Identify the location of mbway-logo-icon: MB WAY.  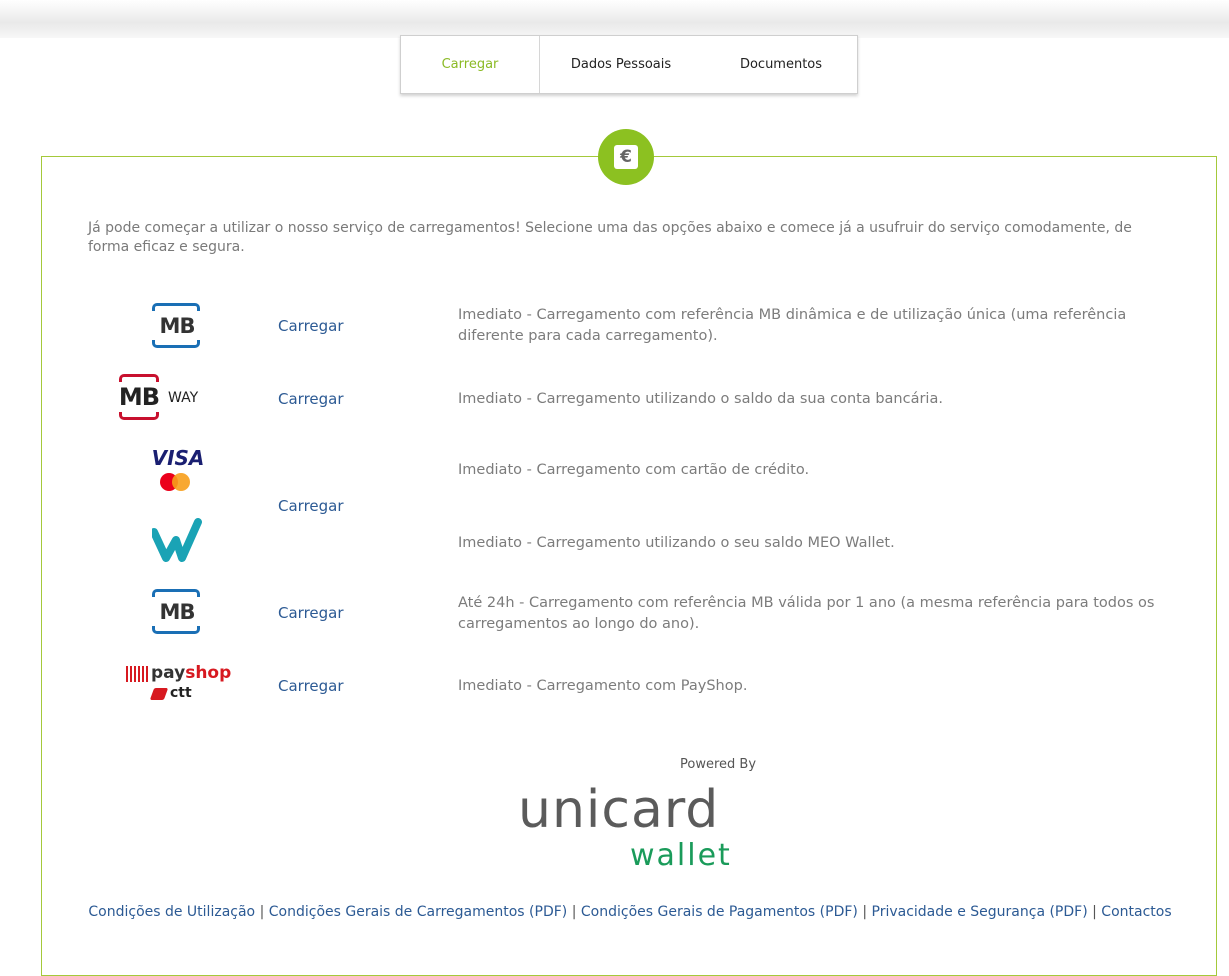
(170, 397).